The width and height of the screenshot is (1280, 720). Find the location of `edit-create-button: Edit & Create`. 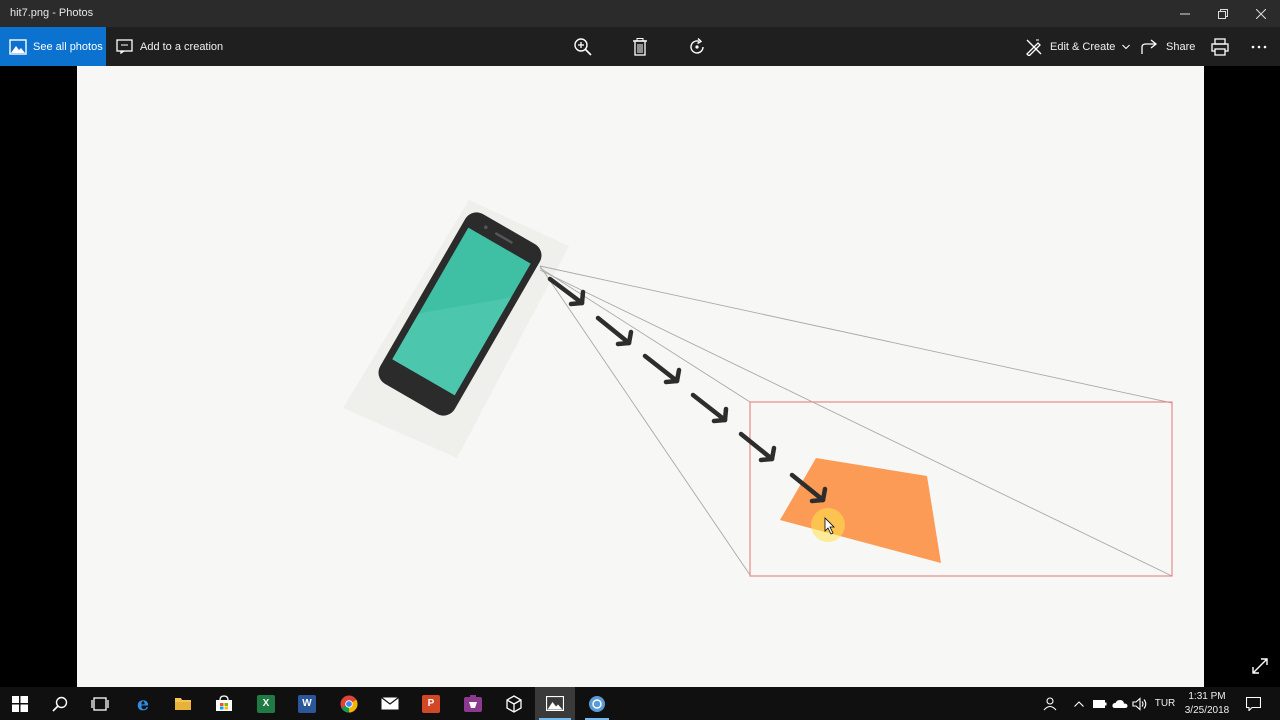

edit-create-button: Edit & Create is located at coordinates (1078, 46).